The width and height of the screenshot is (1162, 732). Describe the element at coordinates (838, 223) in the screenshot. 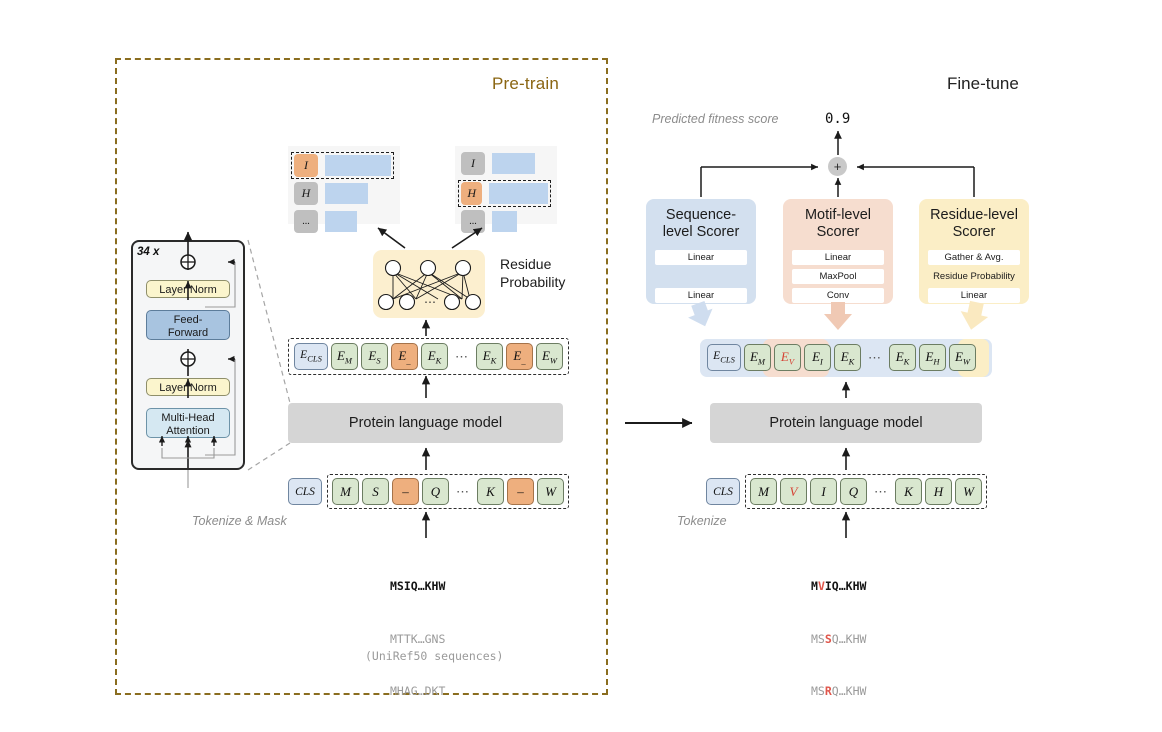

I see `motif-level-scorer-title: Motif-level Scorer` at that location.